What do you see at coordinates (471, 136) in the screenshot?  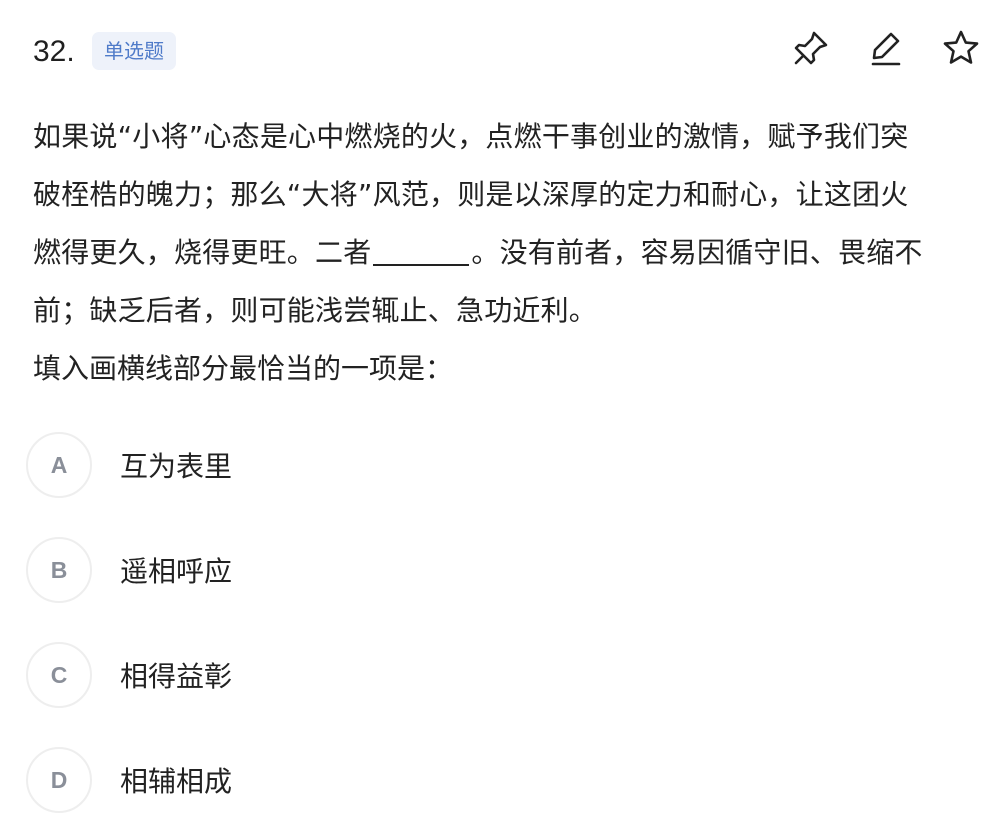 I see `stem-line: 如果说“小将”心态是心中燃烧的火，点燃干事创业的激情，赋予我们突` at bounding box center [471, 136].